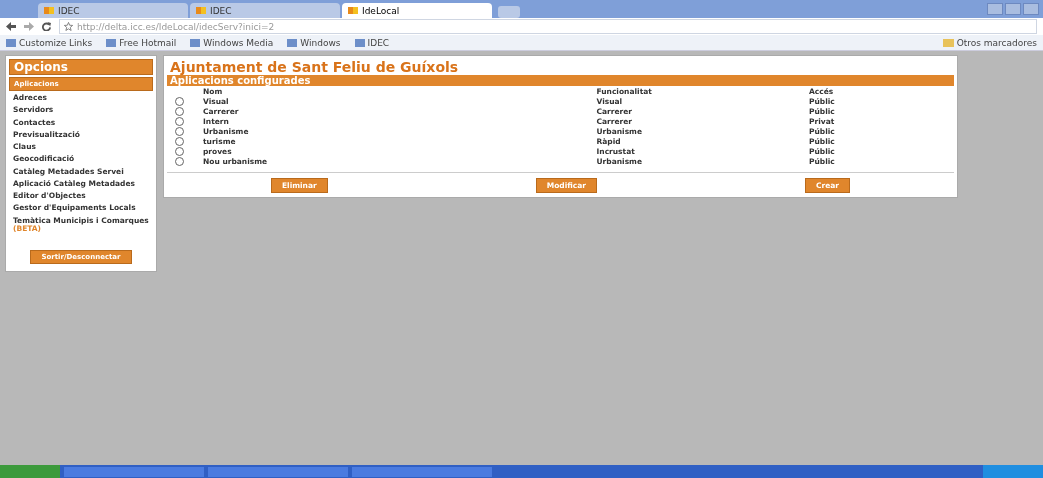  Describe the element at coordinates (995, 9) in the screenshot. I see `minimize-button` at that location.